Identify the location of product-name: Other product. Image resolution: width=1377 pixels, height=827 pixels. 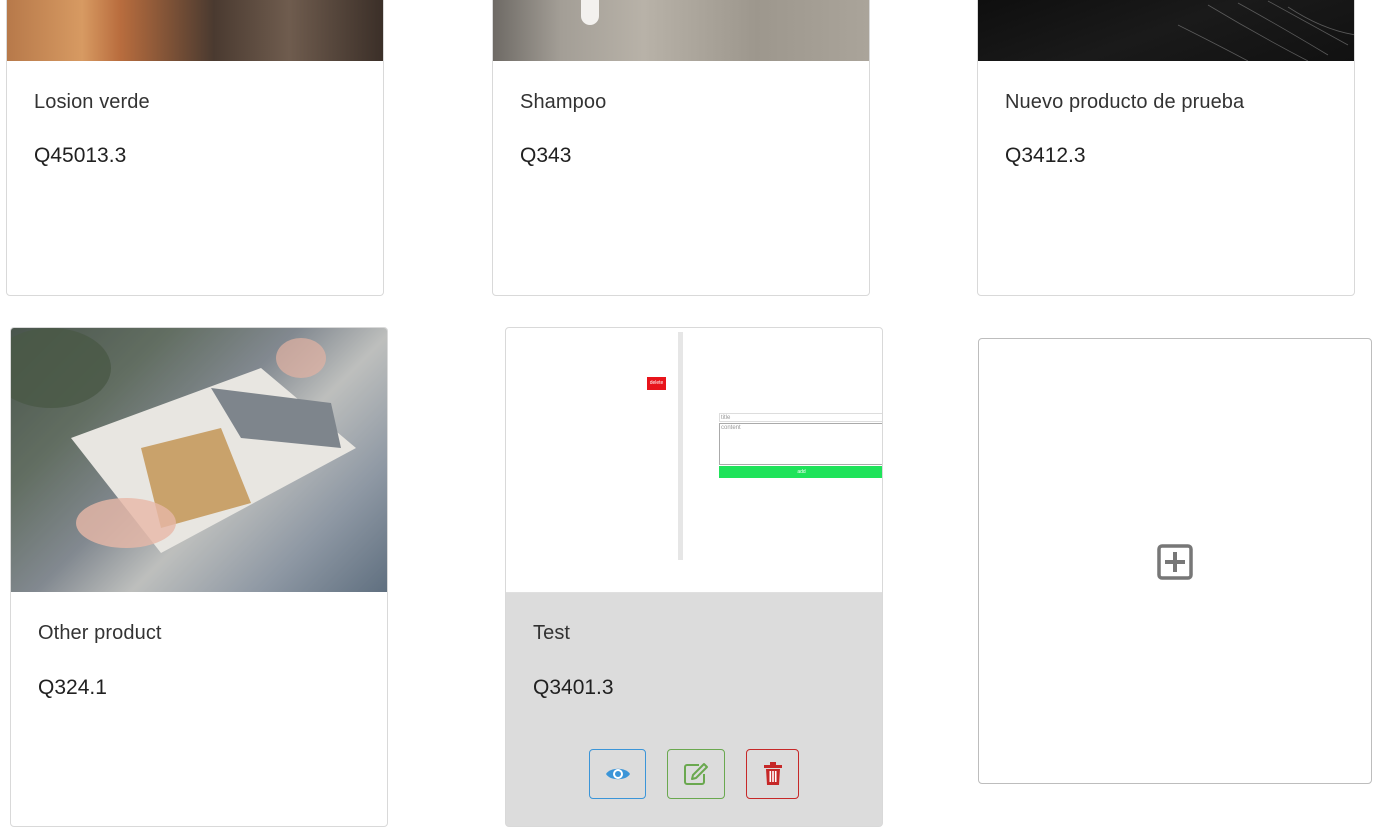
(100, 633).